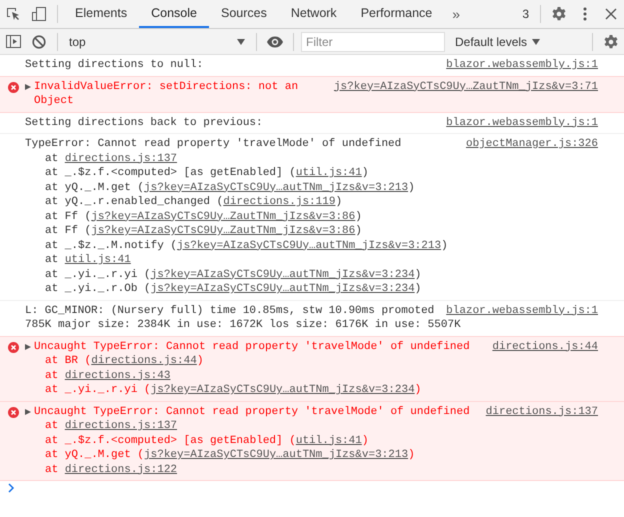 The image size is (624, 517). Describe the element at coordinates (243, 325) in the screenshot. I see `message-text: 785K major size: 2384K in use: 1672K los size: 6176K in use: 5507K` at that location.